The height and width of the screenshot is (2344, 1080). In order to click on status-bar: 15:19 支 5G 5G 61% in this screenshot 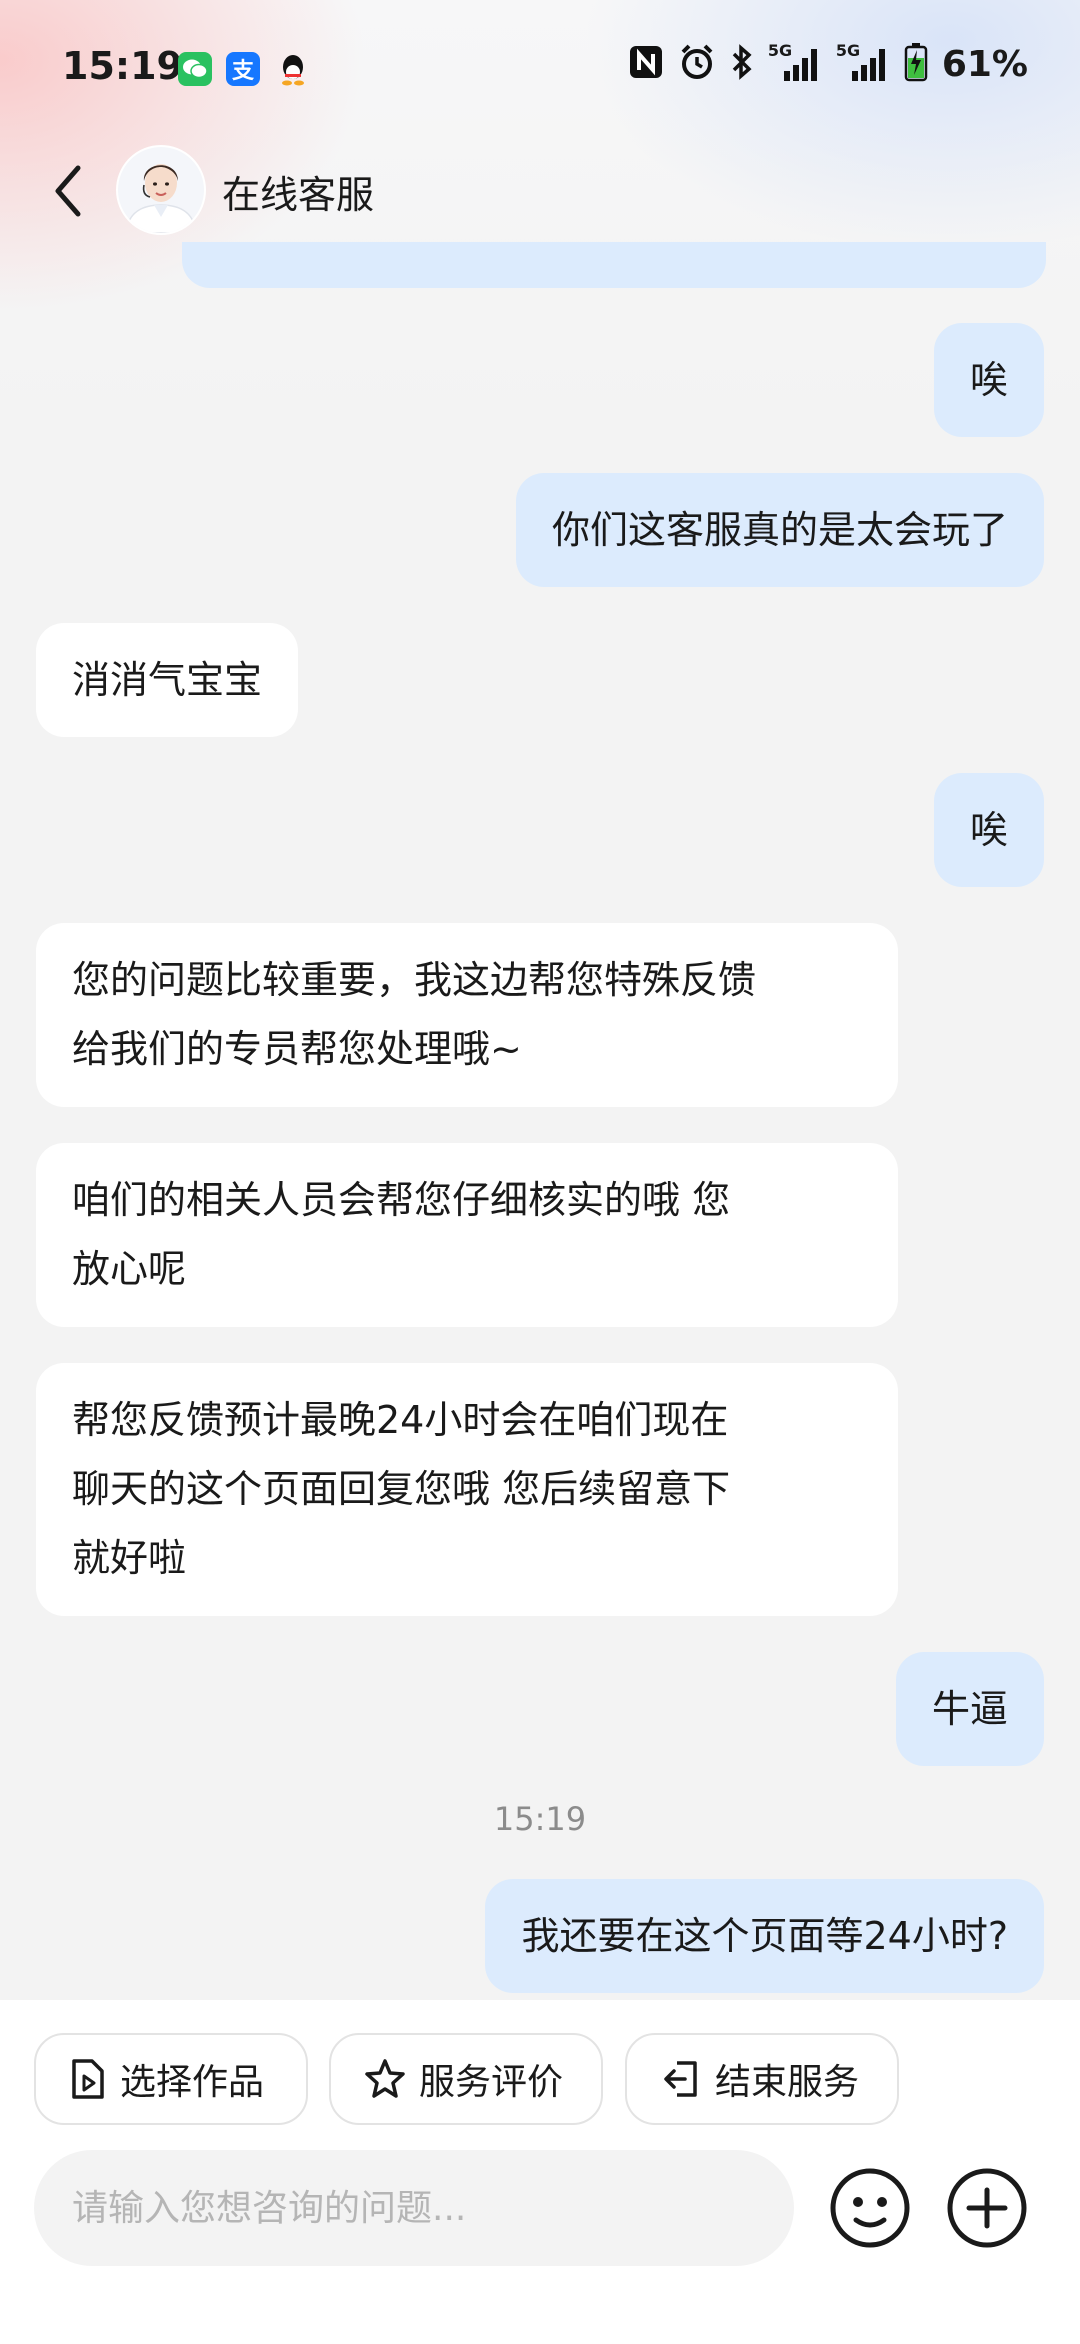, I will do `click(540, 70)`.